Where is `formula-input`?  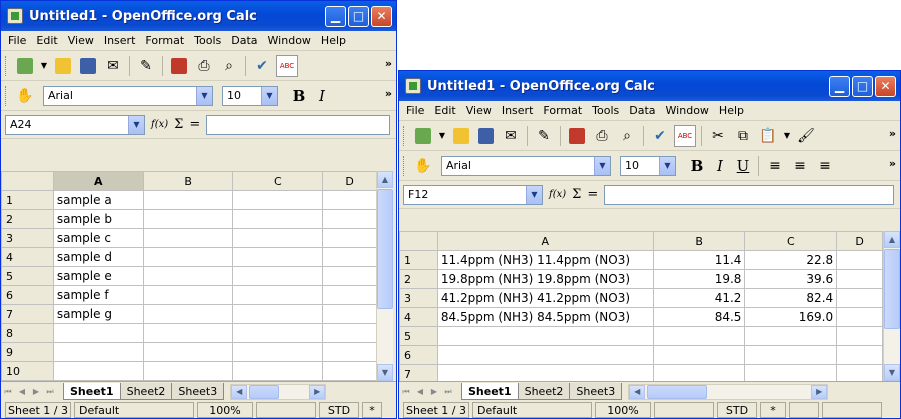 formula-input is located at coordinates (749, 194).